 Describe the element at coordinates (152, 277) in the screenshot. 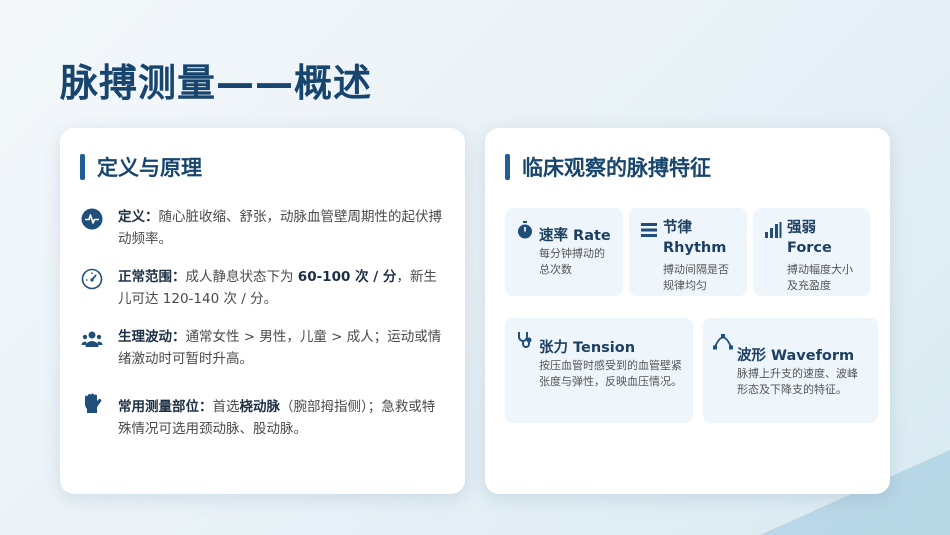

I see `normal-range-label: 正常范围：` at that location.